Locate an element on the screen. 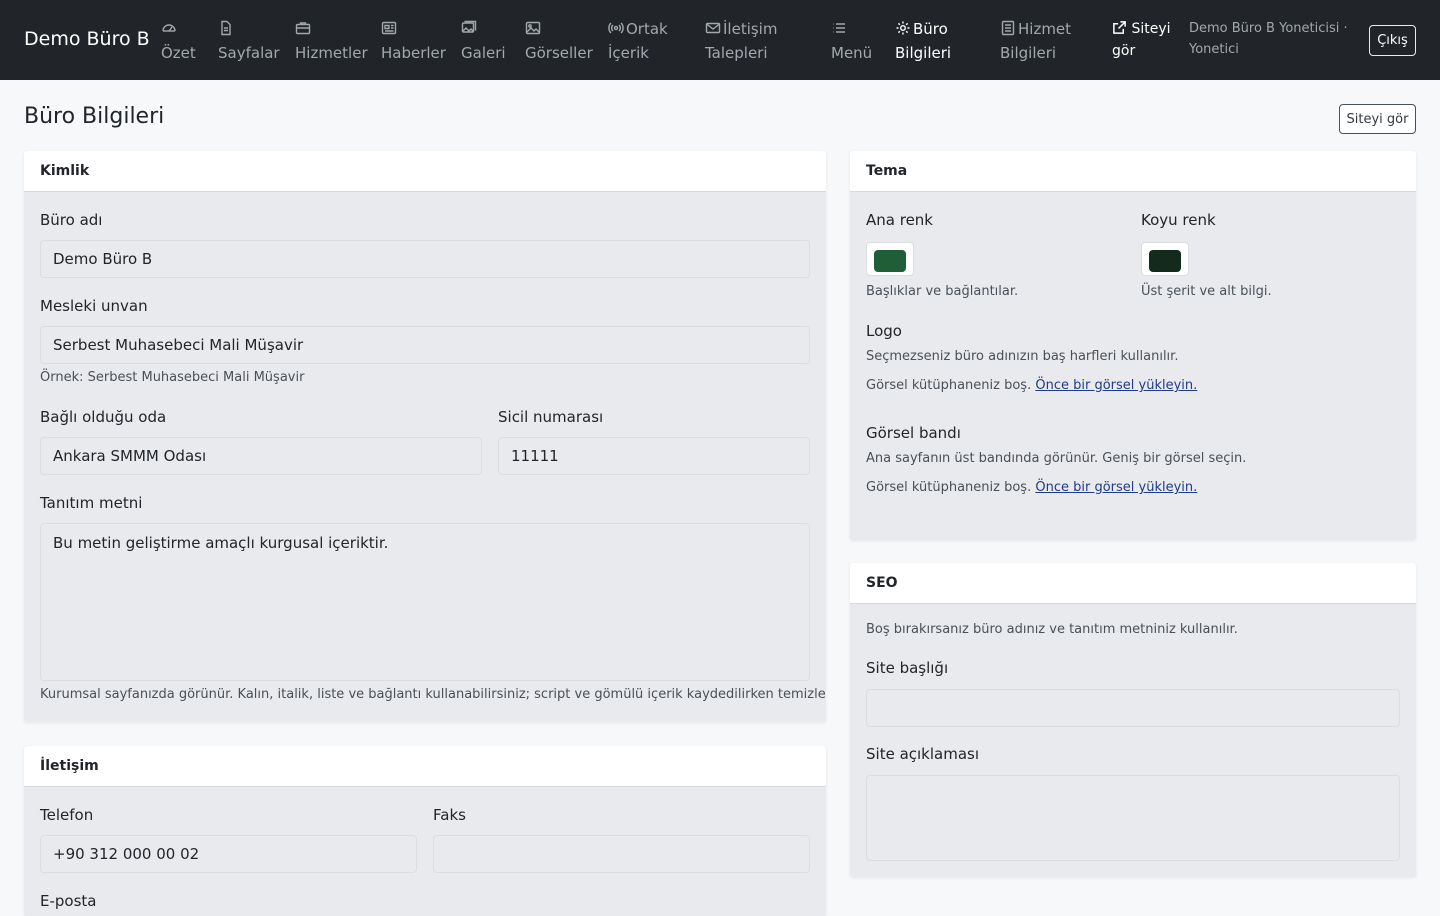  registry-number-label: Sicil numarası is located at coordinates (551, 417).